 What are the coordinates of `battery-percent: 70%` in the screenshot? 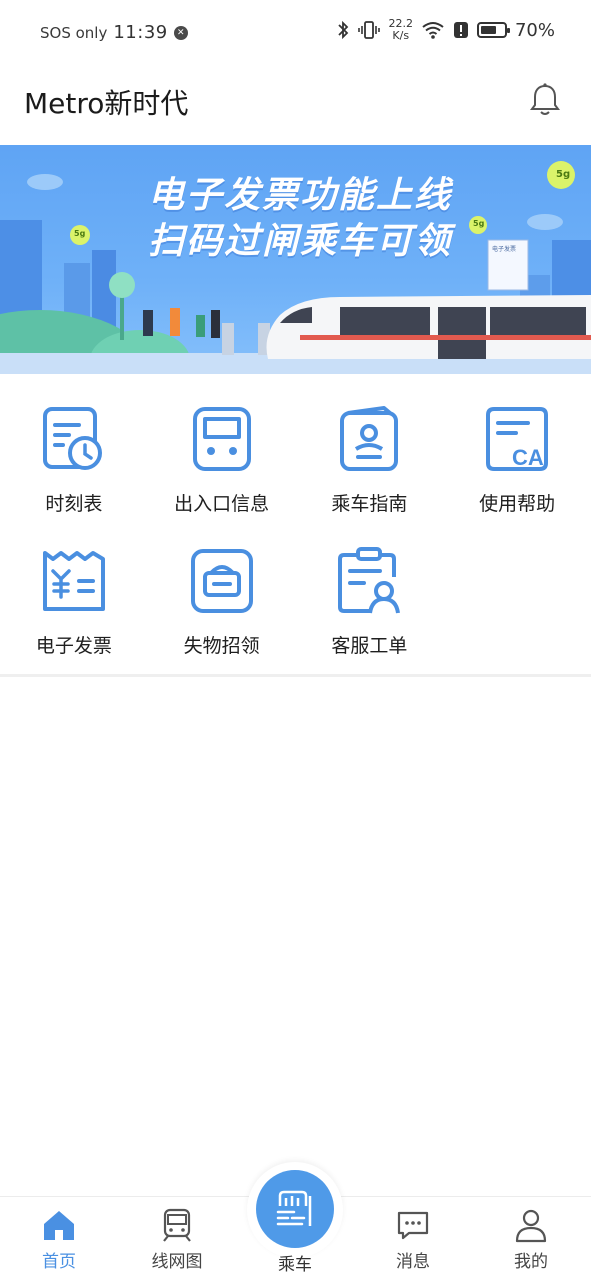 It's located at (534, 30).